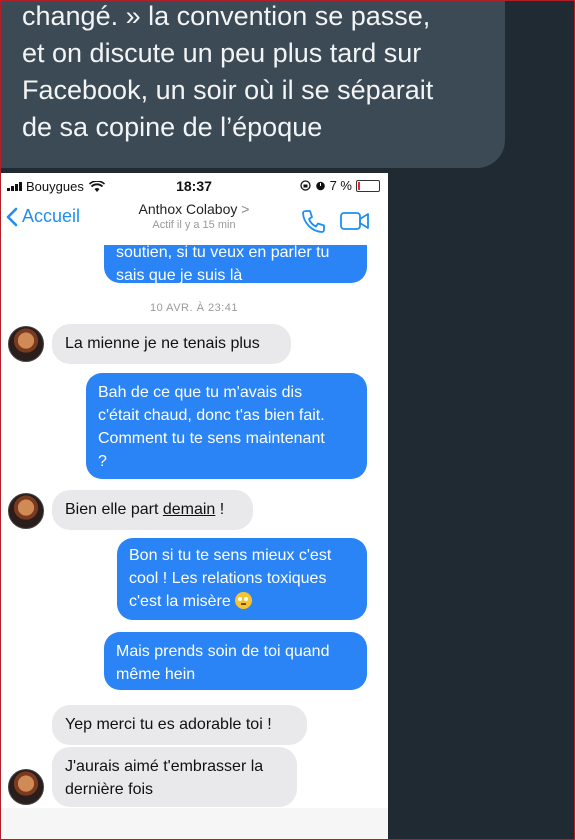 The width and height of the screenshot is (575, 840). What do you see at coordinates (188, 209) in the screenshot?
I see `contact-name: Anthox Colaboy` at bounding box center [188, 209].